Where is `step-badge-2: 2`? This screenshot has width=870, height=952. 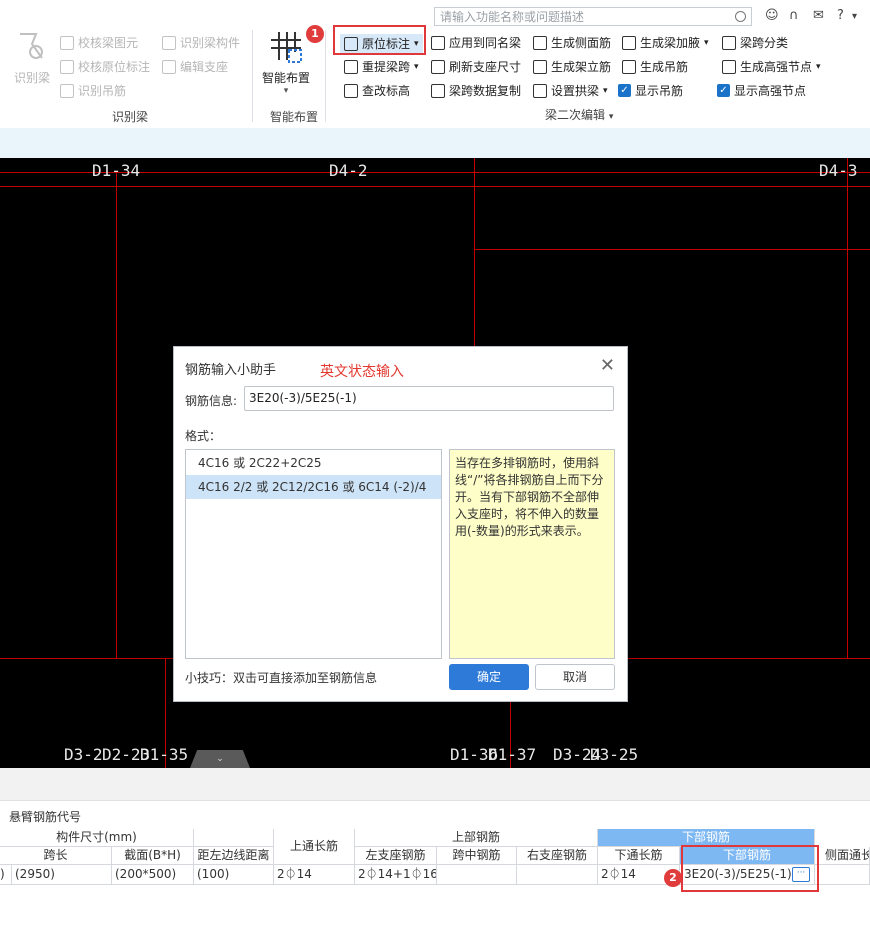
step-badge-2: 2 is located at coordinates (673, 878).